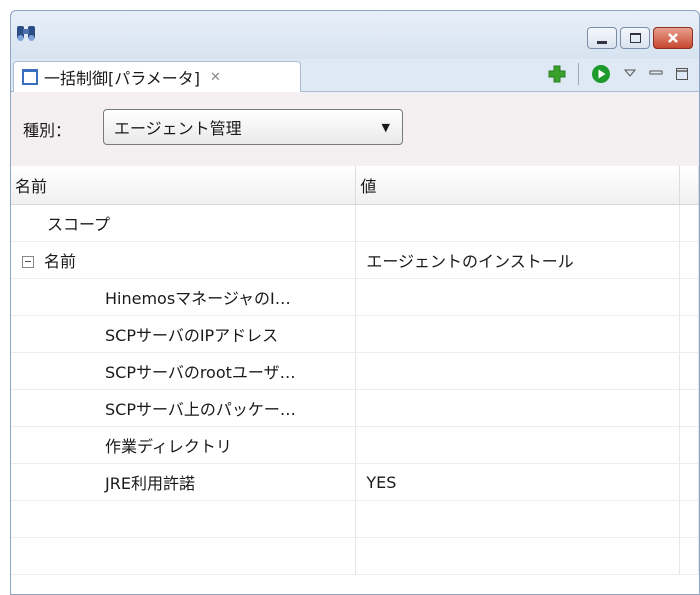 Image resolution: width=700 pixels, height=595 pixels. I want to click on table-row: スコープ, so click(355, 223).